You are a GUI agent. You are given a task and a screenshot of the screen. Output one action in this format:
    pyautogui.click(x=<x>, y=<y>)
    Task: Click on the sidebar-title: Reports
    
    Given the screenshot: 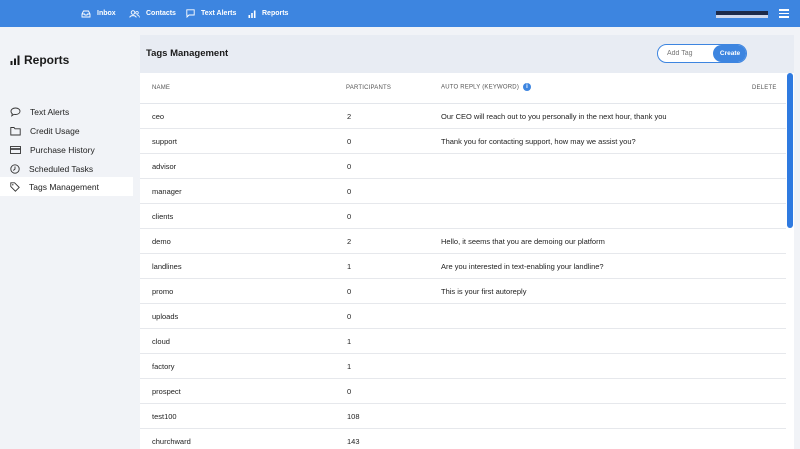 What is the action you would take?
    pyautogui.click(x=39, y=60)
    